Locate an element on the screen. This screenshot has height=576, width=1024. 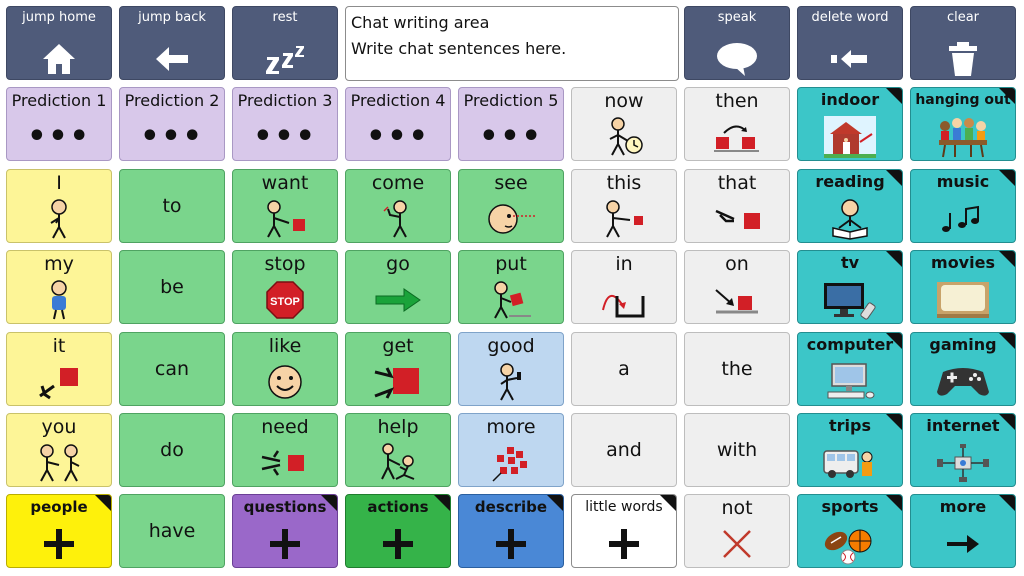
folder-more-button: more is located at coordinates (963, 531).